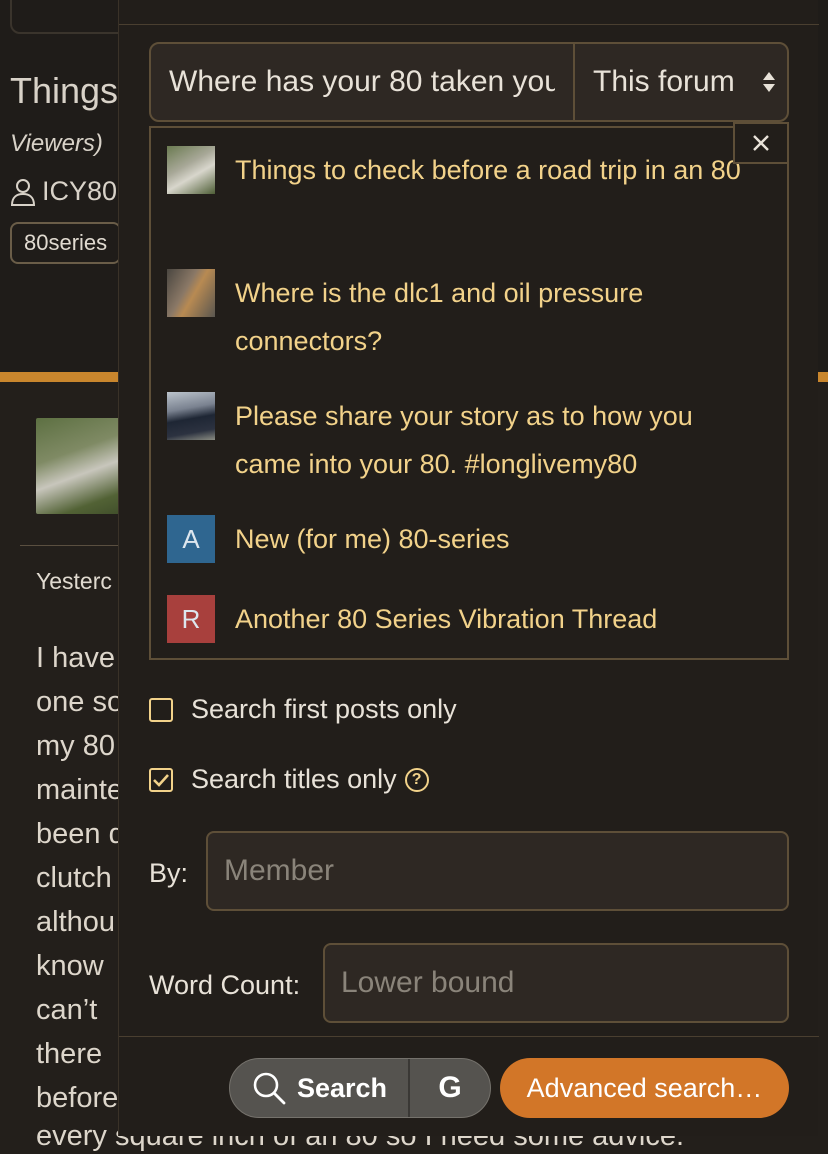 Image resolution: width=828 pixels, height=1154 pixels. Describe the element at coordinates (169, 873) in the screenshot. I see `by-label: By:` at that location.